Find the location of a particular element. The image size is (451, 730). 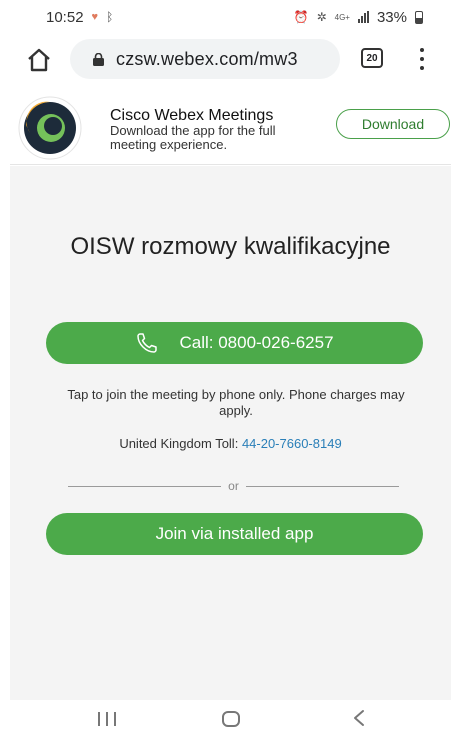

browser-toolbar: czsw.webex.com/mw3 20 is located at coordinates (225, 60).